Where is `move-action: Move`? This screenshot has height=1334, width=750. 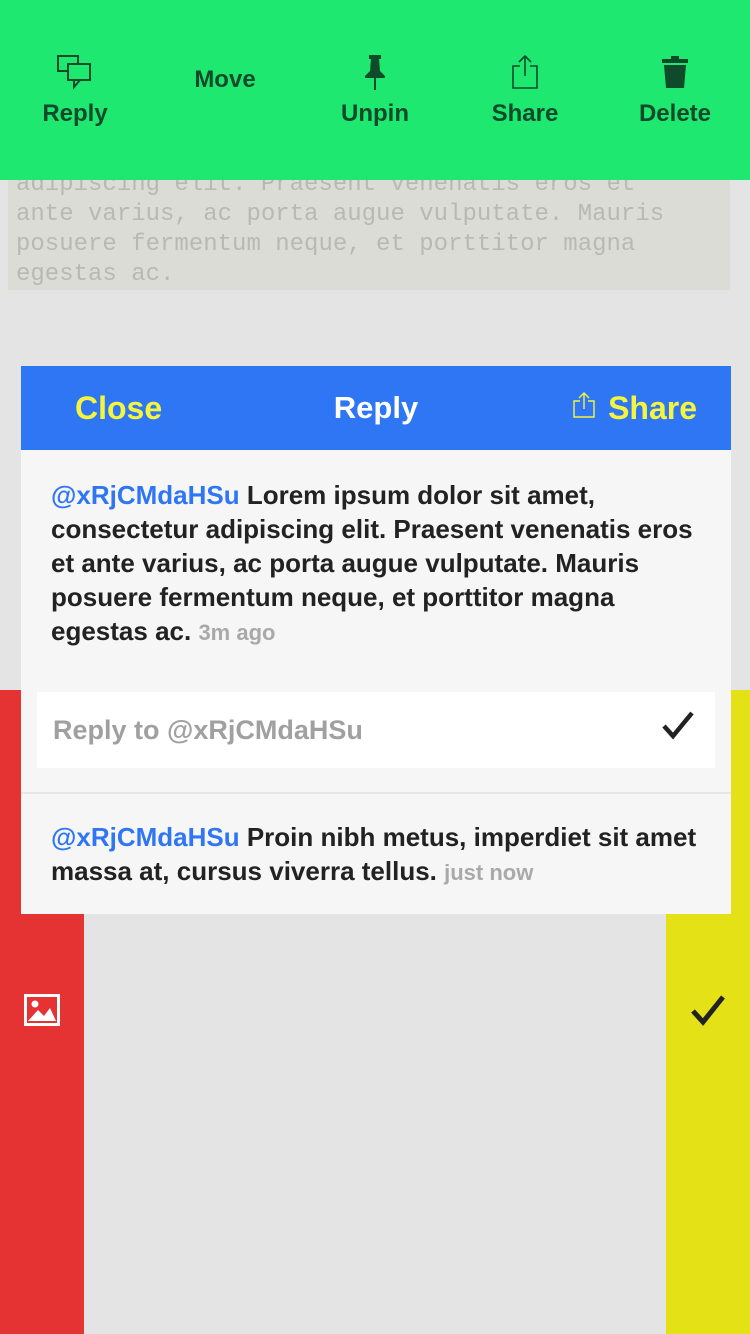 move-action: Move is located at coordinates (225, 90).